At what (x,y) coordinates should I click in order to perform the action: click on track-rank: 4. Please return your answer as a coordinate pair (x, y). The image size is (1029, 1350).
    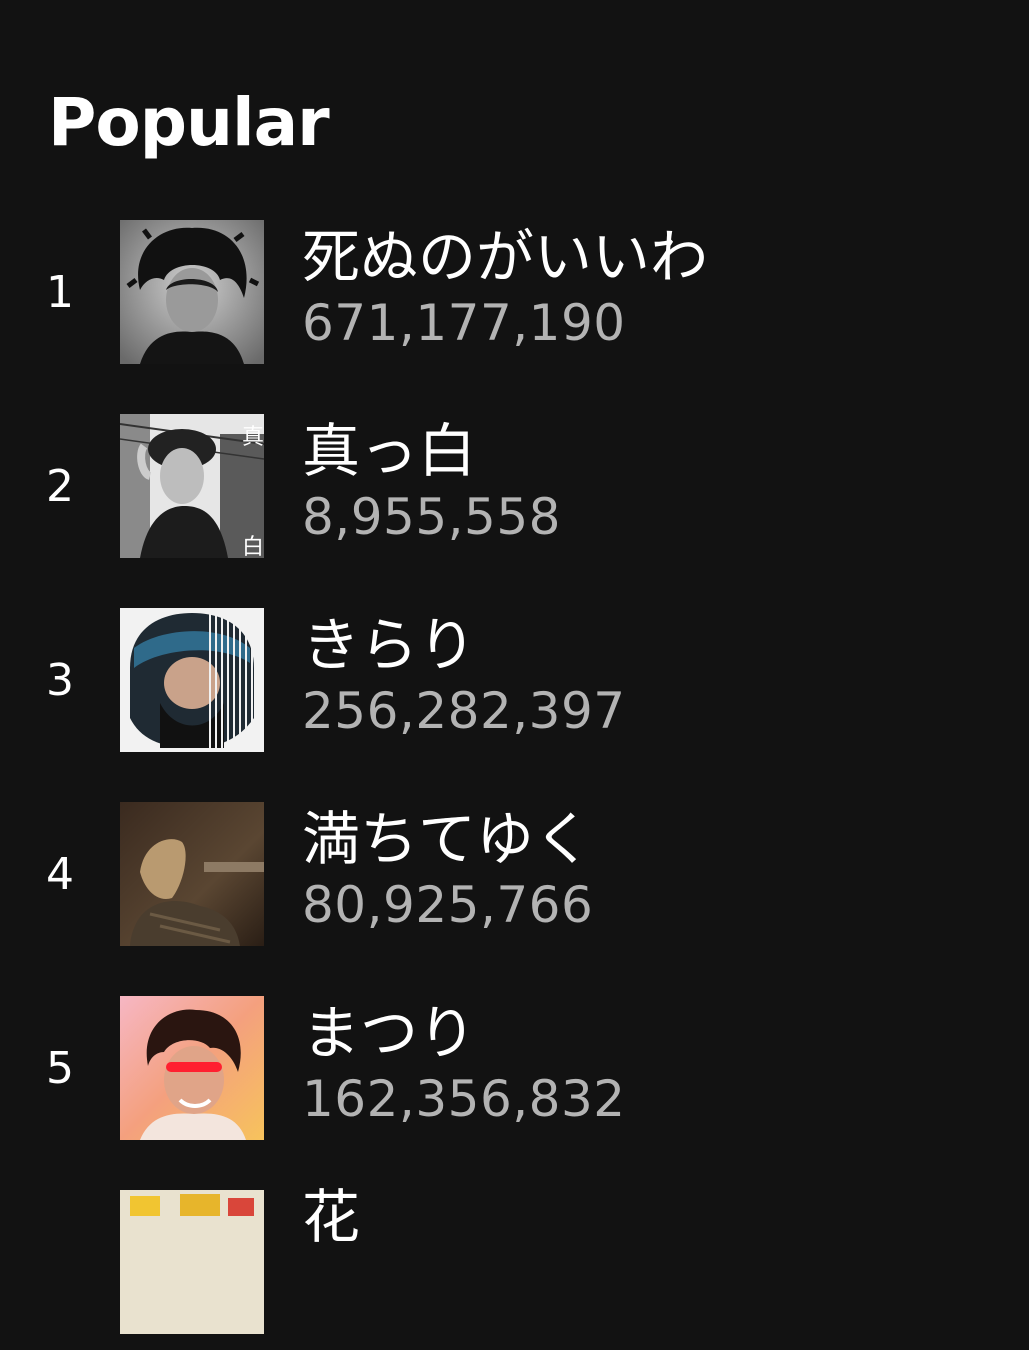
    Looking at the image, I should click on (60, 874).